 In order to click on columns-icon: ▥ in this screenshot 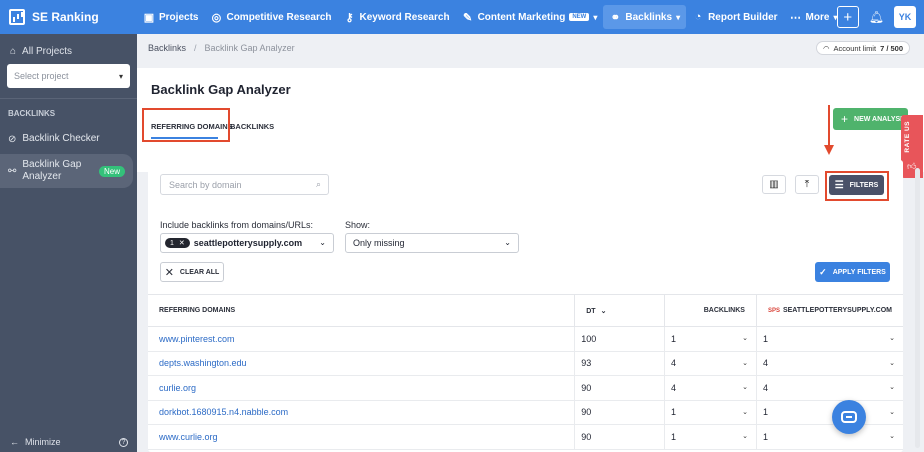, I will do `click(774, 184)`.